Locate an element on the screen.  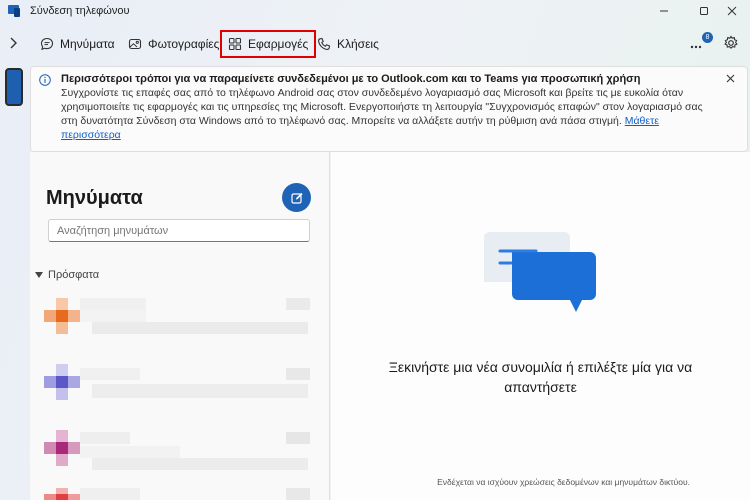
tab-calls: Κλήσεις is located at coordinates (348, 44).